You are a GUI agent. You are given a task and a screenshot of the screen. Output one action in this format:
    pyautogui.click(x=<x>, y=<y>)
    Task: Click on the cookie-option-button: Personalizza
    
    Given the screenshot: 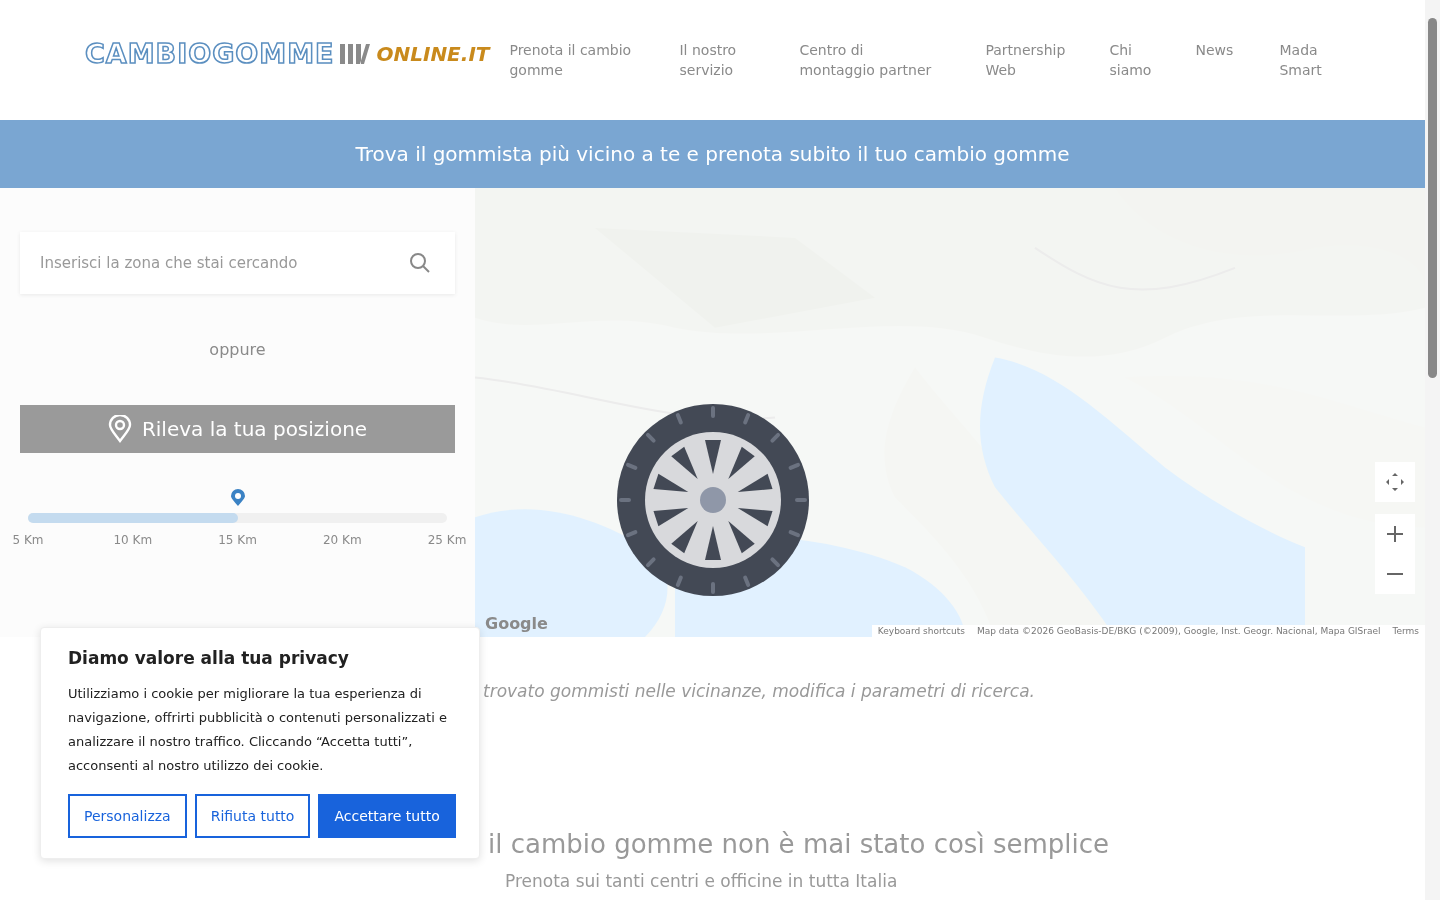 What is the action you would take?
    pyautogui.click(x=127, y=816)
    